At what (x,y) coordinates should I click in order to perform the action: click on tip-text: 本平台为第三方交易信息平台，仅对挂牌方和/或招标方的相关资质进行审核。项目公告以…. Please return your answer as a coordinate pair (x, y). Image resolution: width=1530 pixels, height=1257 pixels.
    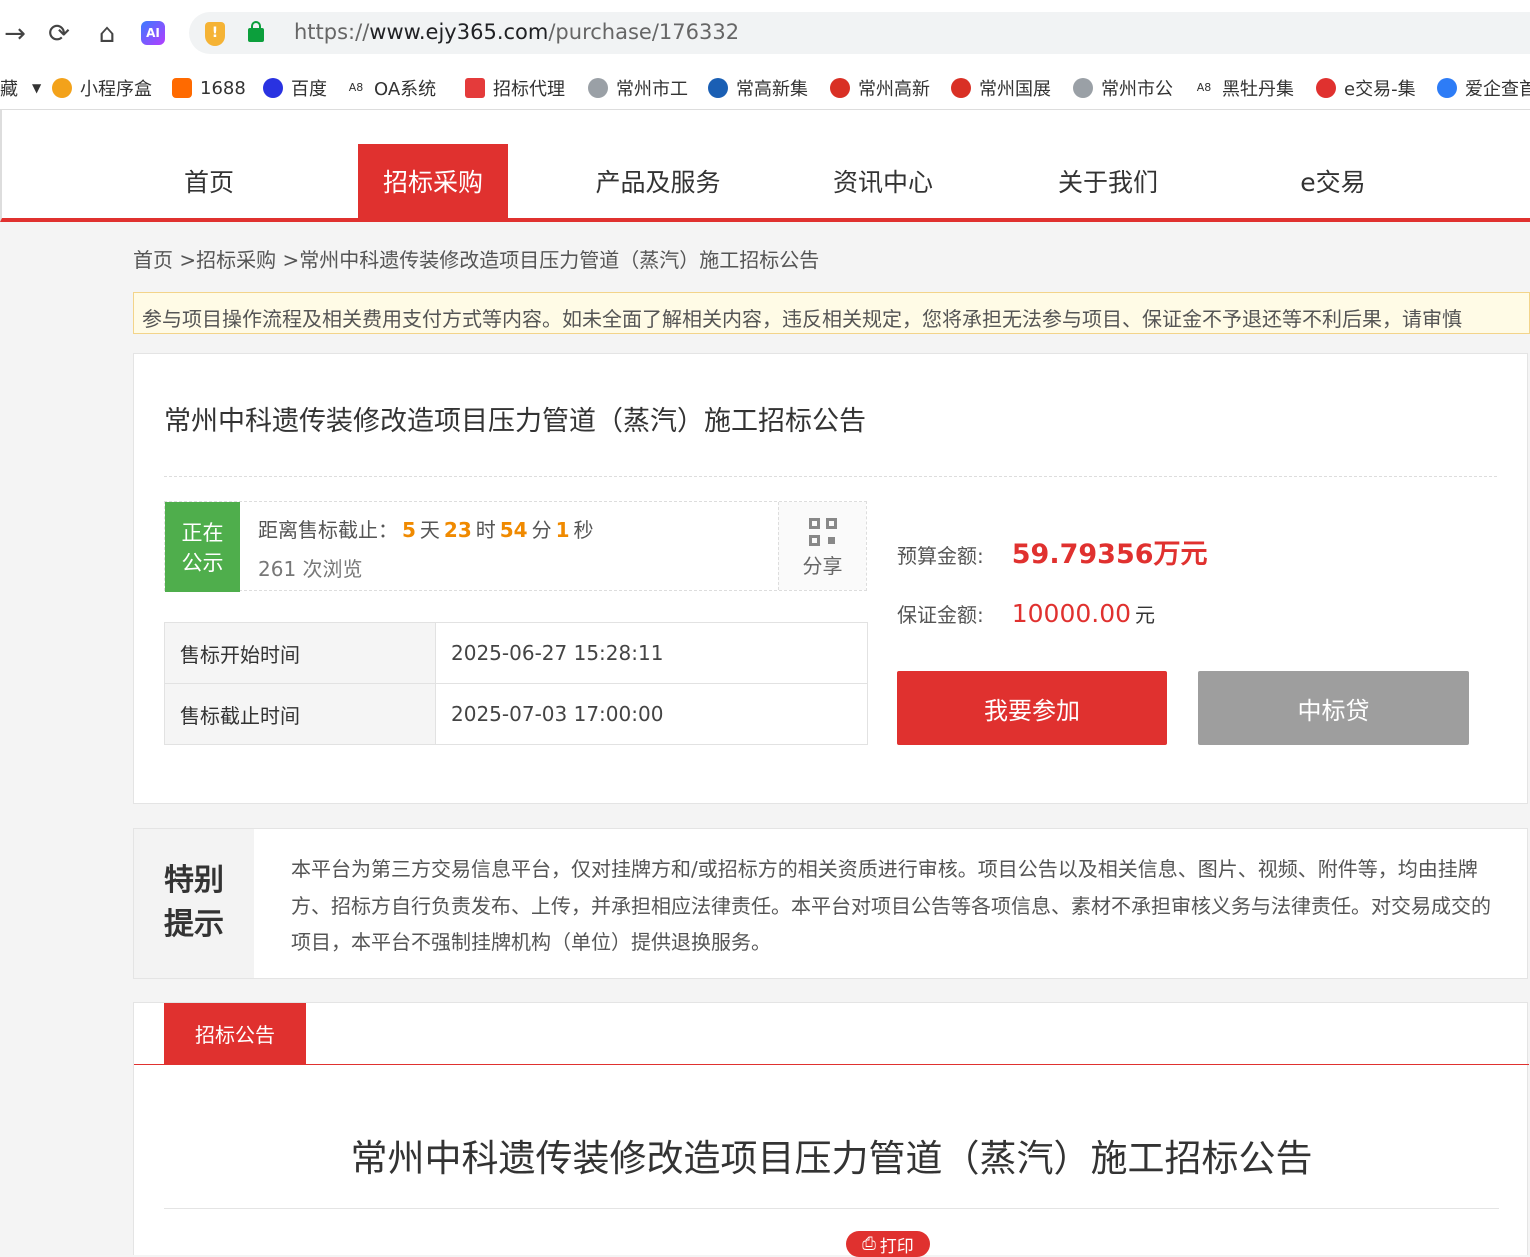
    Looking at the image, I should click on (891, 905).